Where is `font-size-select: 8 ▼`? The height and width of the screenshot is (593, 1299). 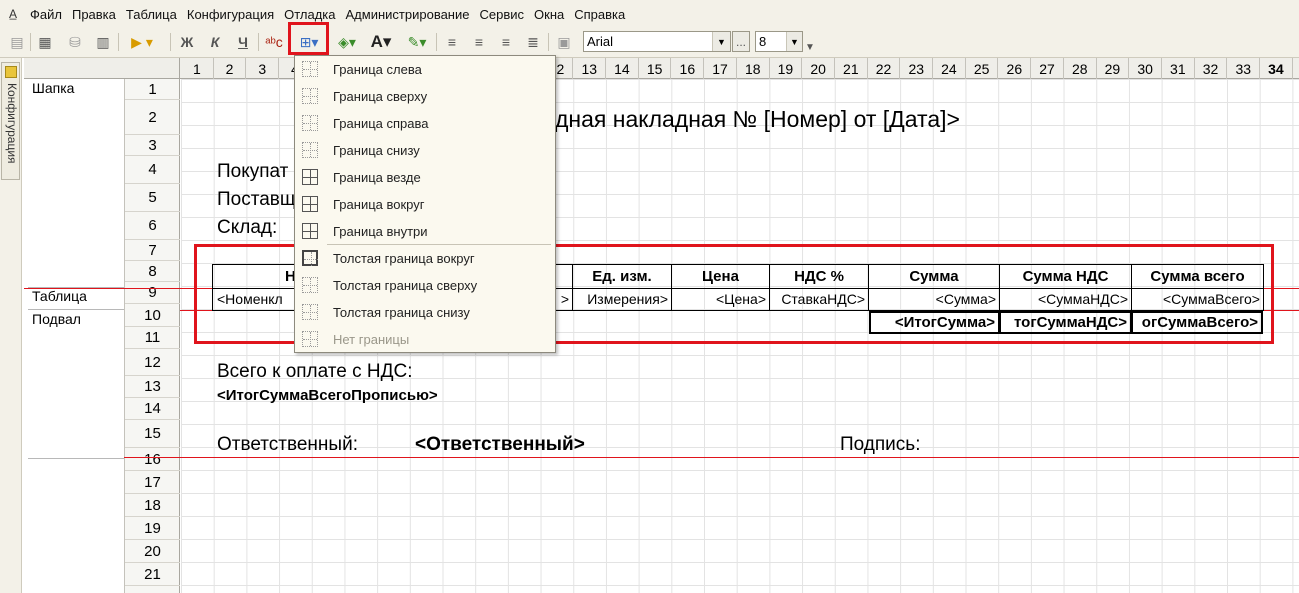
font-size-select: 8 ▼ is located at coordinates (779, 41).